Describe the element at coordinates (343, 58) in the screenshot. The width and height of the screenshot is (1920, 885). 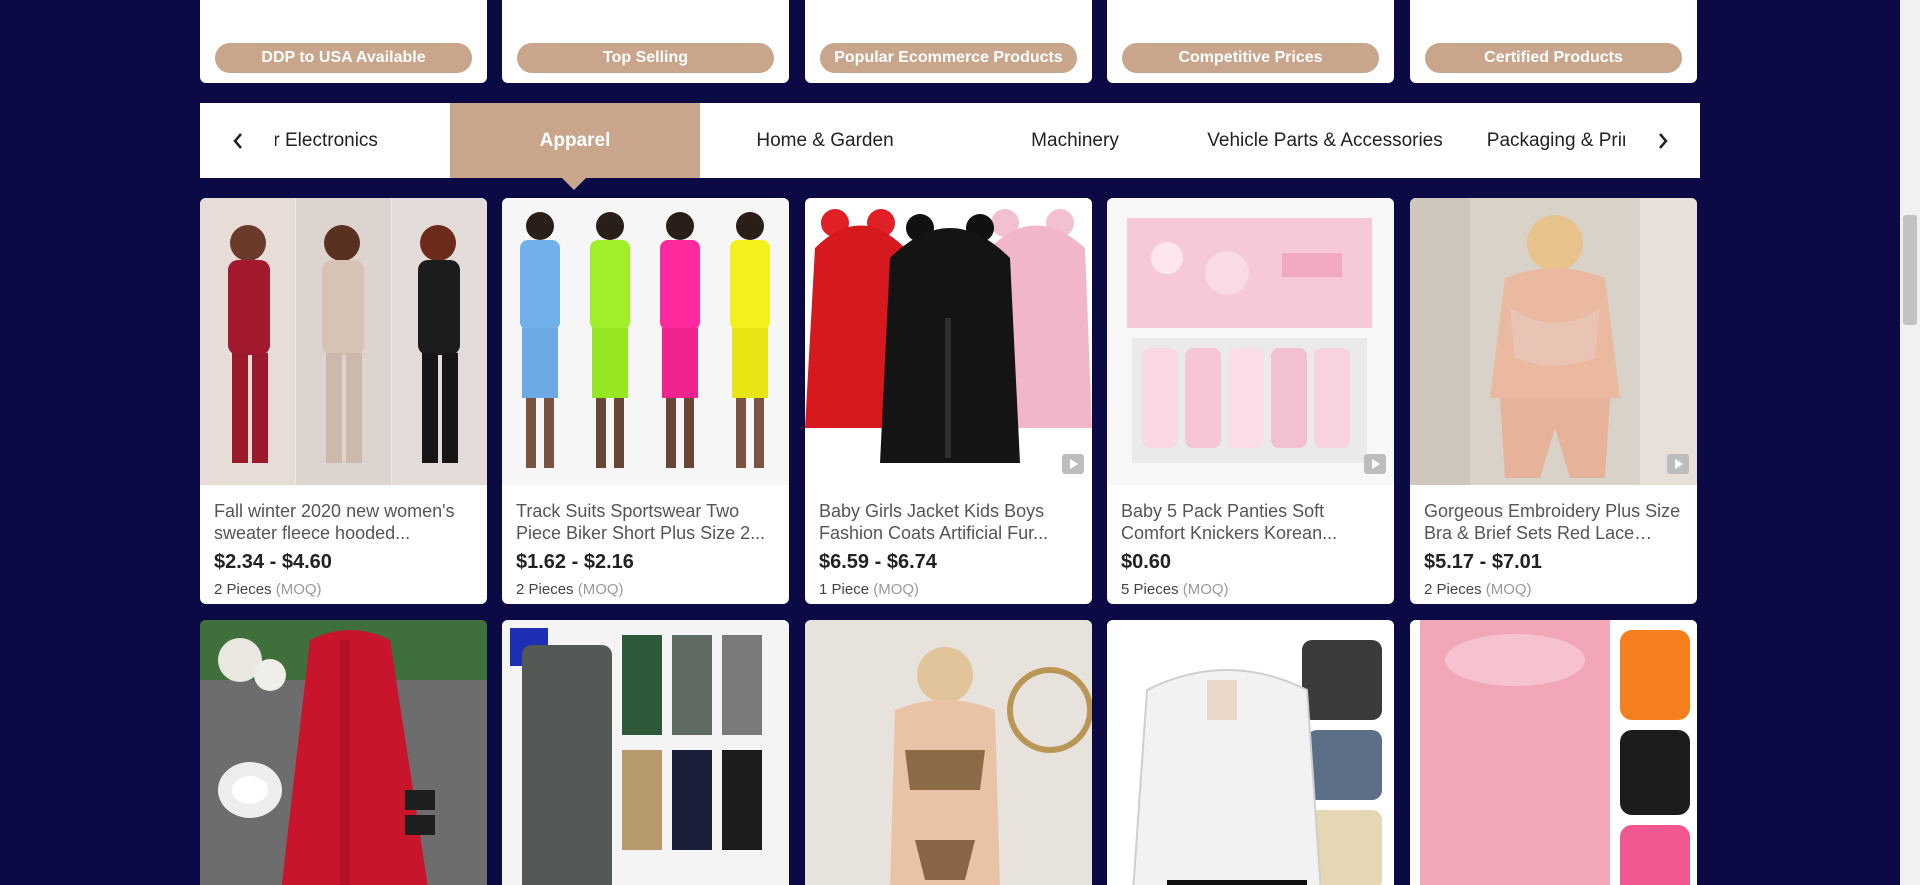
I see `badge-ddp: DDP to USA Available` at that location.